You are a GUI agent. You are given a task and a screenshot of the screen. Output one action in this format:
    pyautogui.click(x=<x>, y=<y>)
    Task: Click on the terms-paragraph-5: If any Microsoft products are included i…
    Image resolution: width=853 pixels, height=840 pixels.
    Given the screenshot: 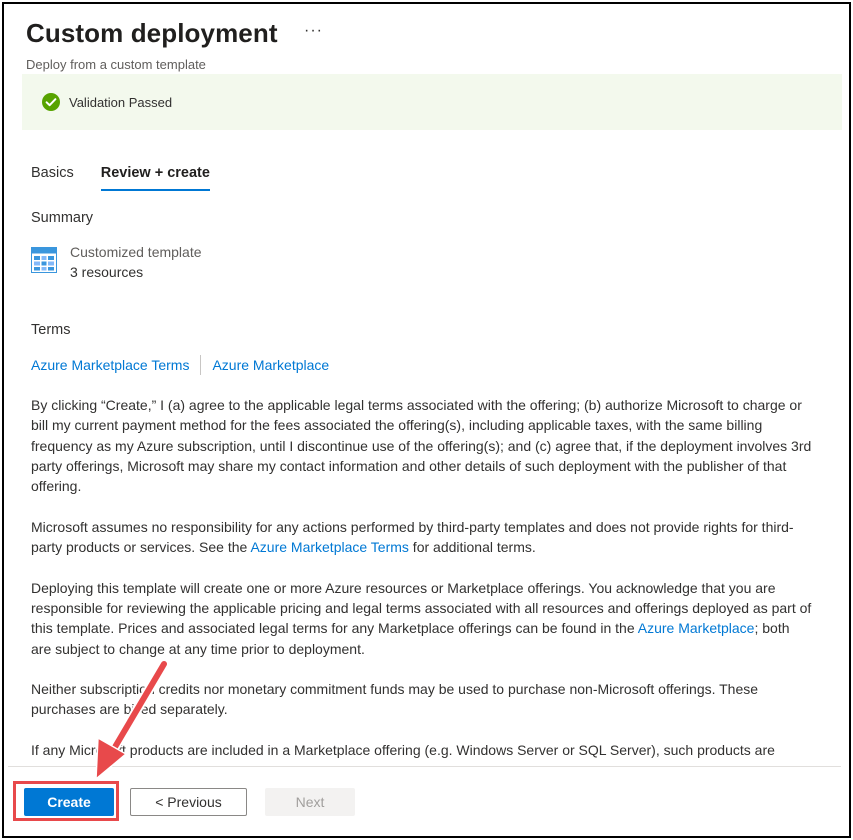 What is the action you would take?
    pyautogui.click(x=403, y=753)
    